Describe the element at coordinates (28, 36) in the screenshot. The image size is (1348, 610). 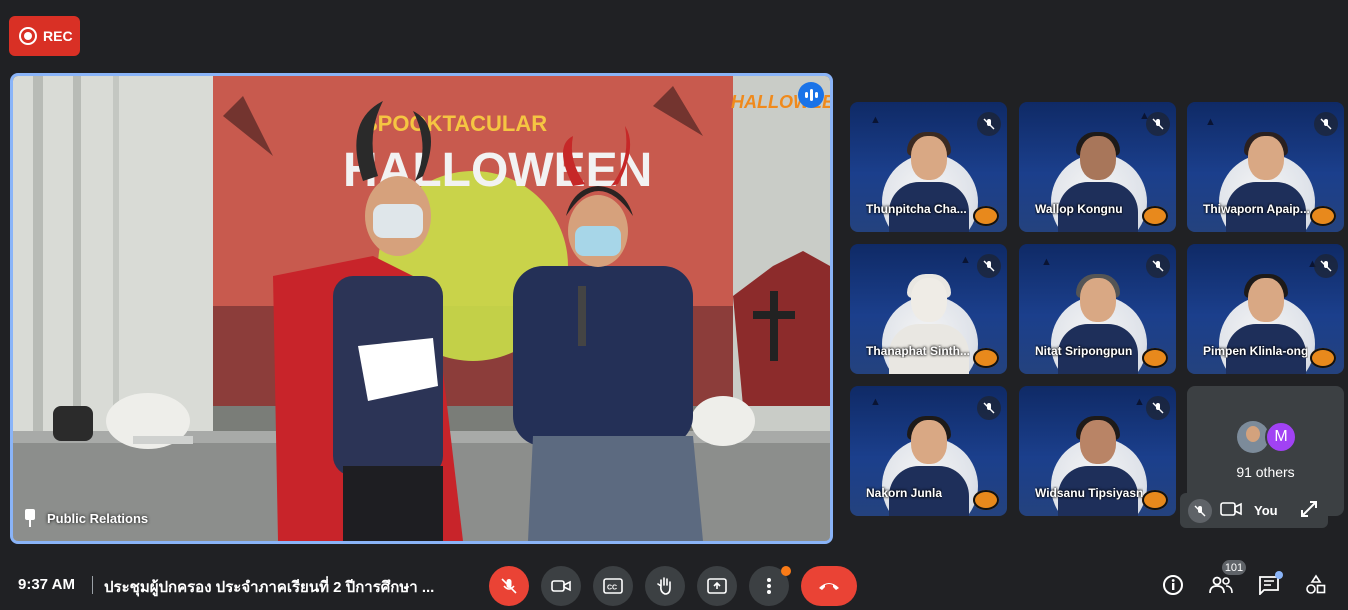
I see `record-icon` at that location.